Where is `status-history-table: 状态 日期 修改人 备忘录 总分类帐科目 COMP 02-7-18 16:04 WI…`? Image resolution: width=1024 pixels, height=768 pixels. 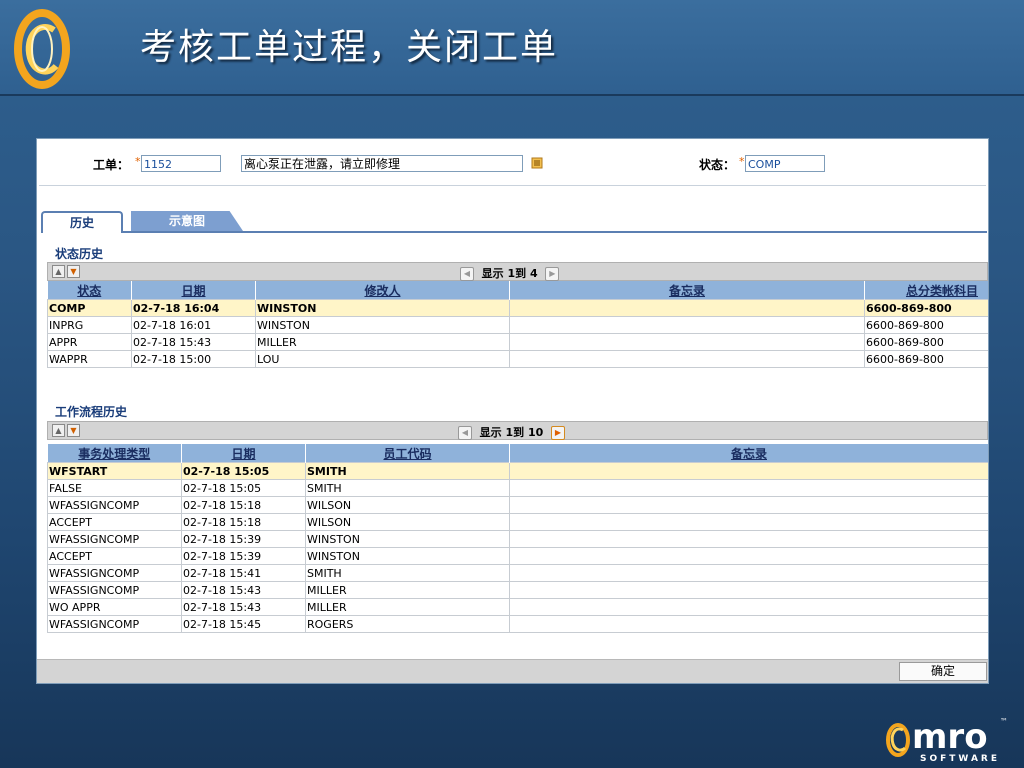 status-history-table: 状态 日期 修改人 备忘录 总分类帐科目 COMP 02-7-18 16:04 WI… is located at coordinates (517, 324).